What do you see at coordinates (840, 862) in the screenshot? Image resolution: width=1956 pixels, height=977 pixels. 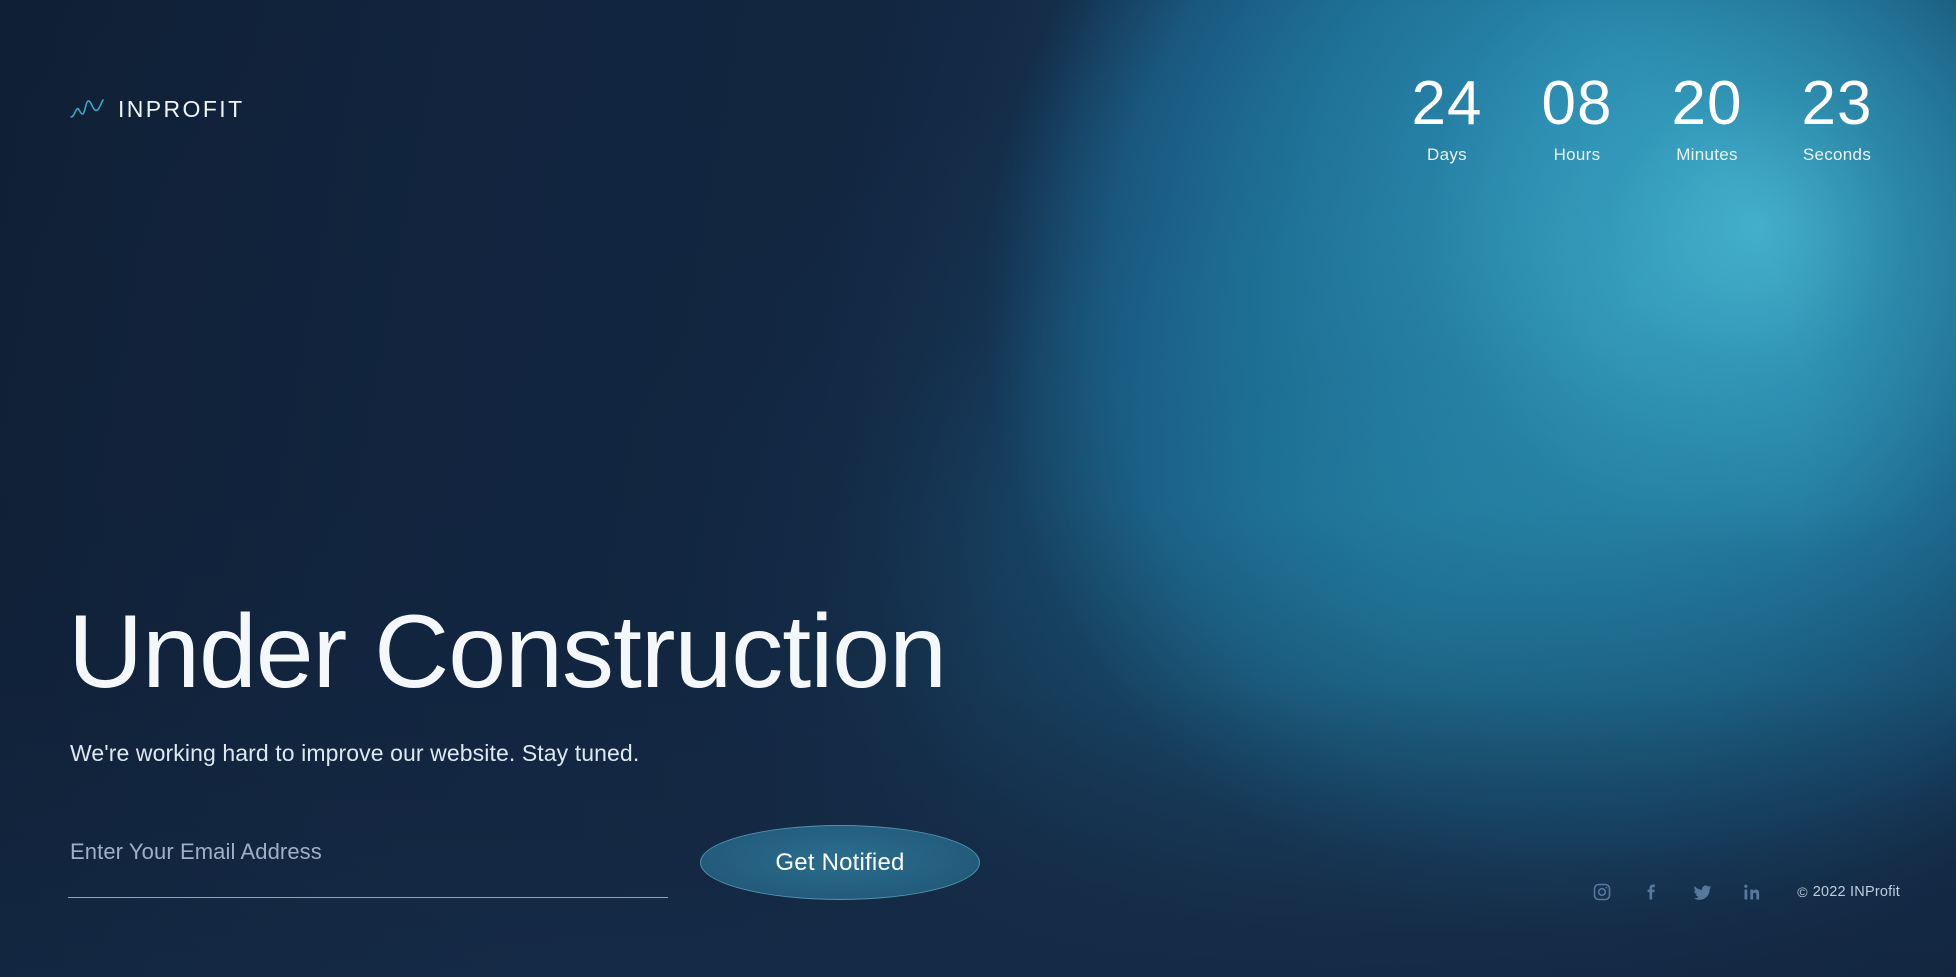 I see `get-notified-button: Get Notified` at bounding box center [840, 862].